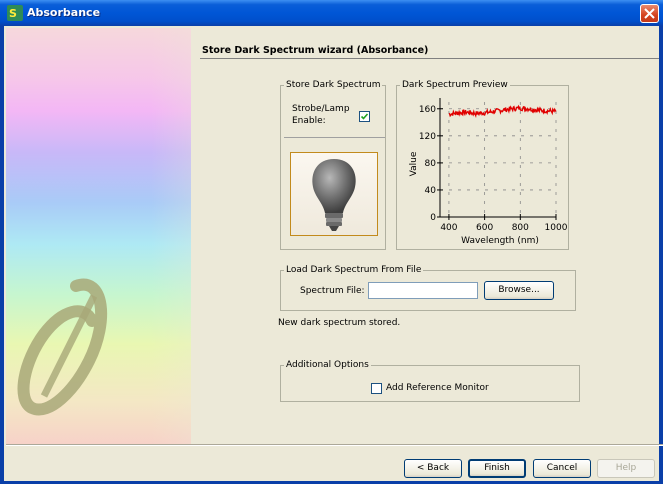 This screenshot has height=484, width=663. I want to click on ocean-optics-logo, so click(62, 347).